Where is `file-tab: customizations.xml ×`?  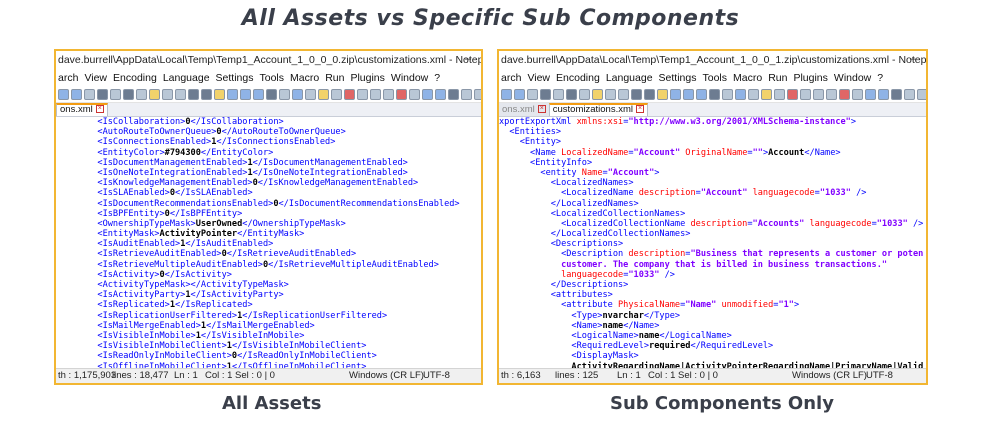
file-tab: customizations.xml × is located at coordinates (598, 109).